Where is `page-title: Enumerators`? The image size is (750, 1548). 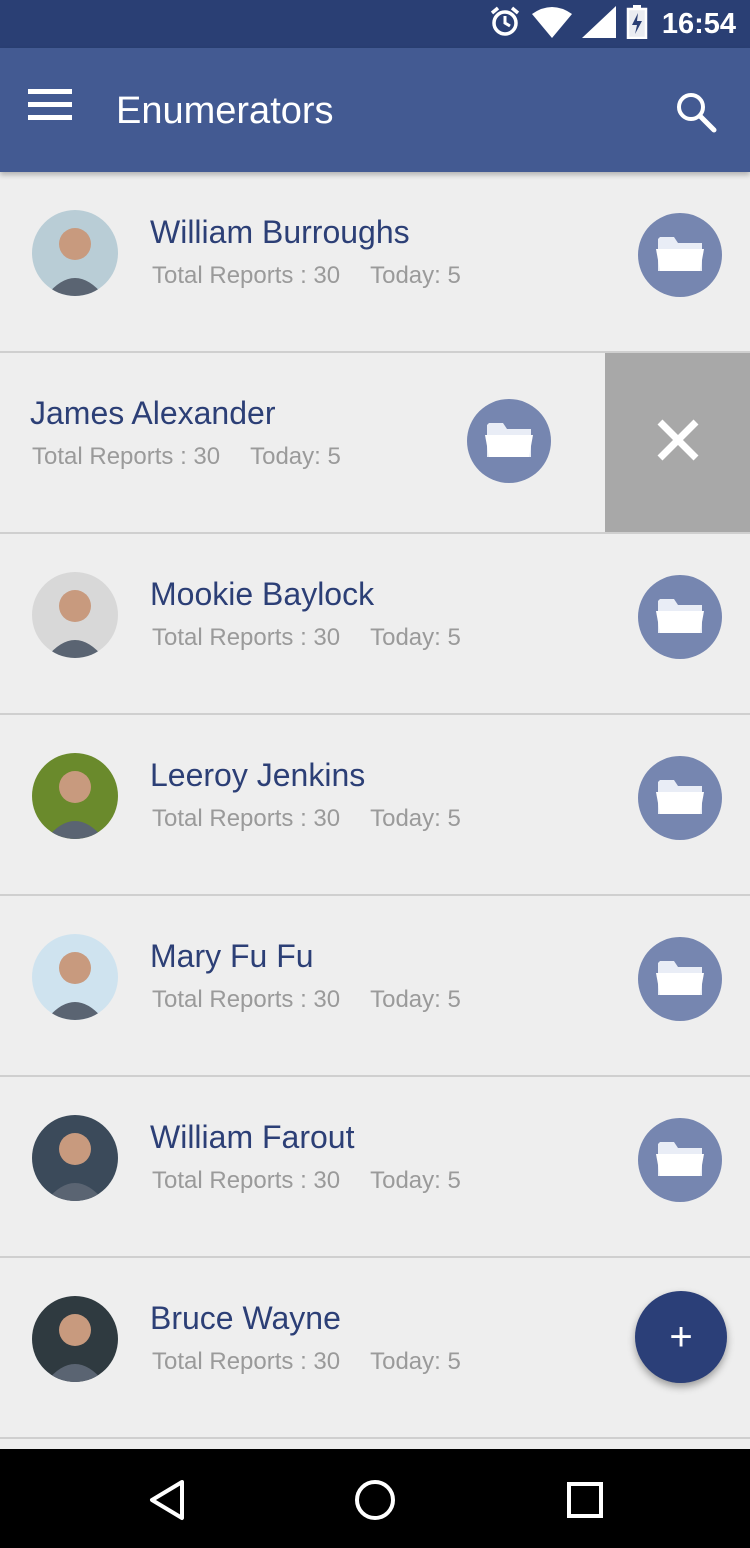
page-title: Enumerators is located at coordinates (225, 111).